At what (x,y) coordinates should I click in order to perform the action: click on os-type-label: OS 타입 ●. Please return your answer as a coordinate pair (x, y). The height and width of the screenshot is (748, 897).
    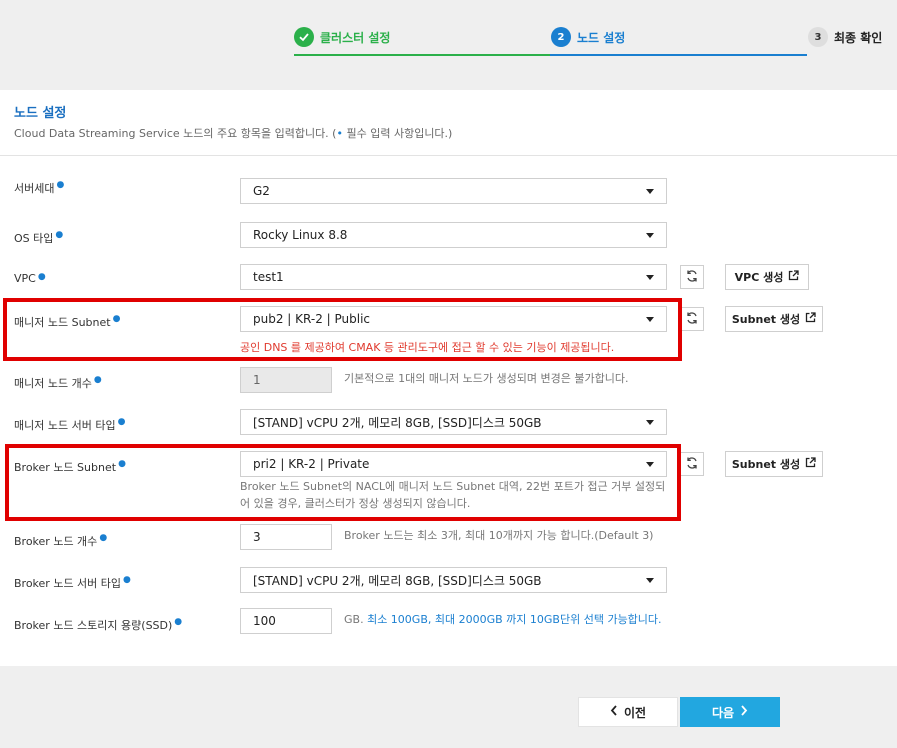
    Looking at the image, I should click on (38, 238).